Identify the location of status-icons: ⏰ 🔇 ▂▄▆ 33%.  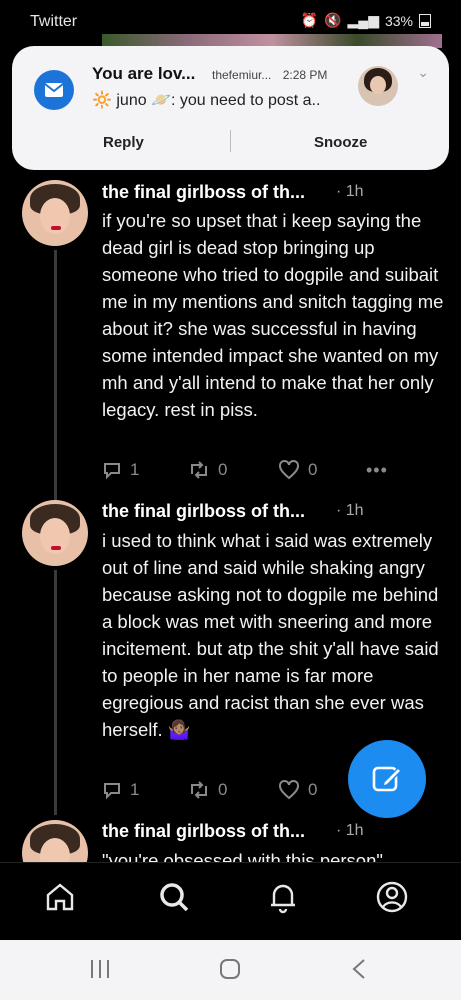
(366, 20).